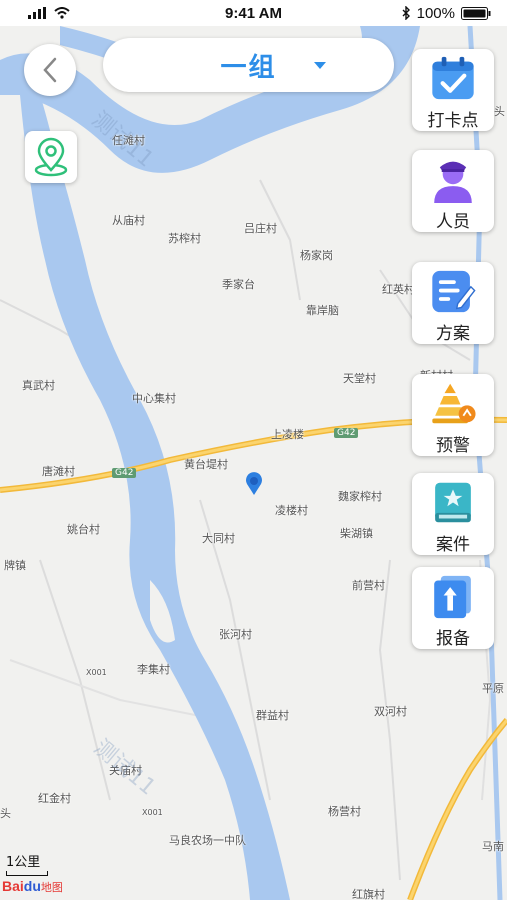 This screenshot has height=900, width=507. I want to click on signal-group, so click(35, 13).